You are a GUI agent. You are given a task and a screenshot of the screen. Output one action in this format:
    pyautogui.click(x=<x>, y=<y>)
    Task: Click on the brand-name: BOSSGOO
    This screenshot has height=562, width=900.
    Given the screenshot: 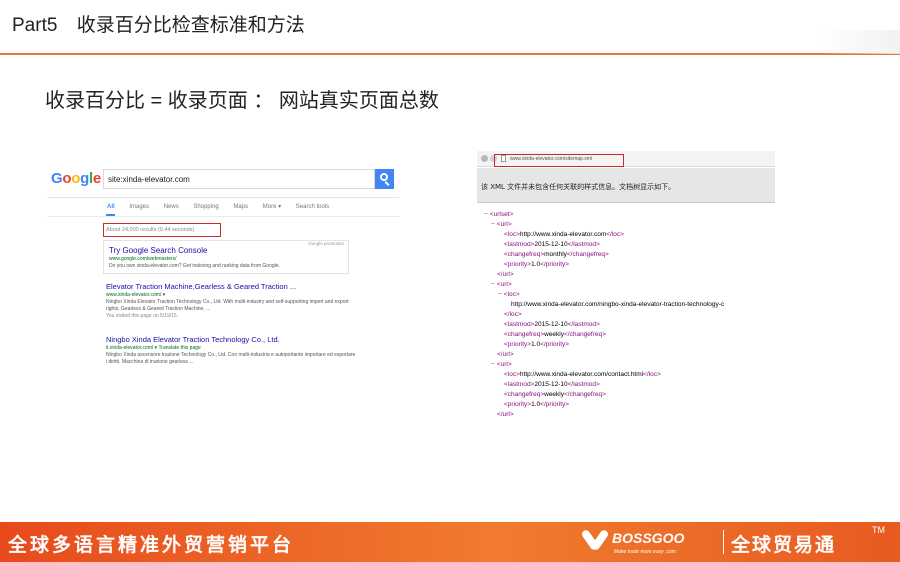 What is the action you would take?
    pyautogui.click(x=648, y=538)
    